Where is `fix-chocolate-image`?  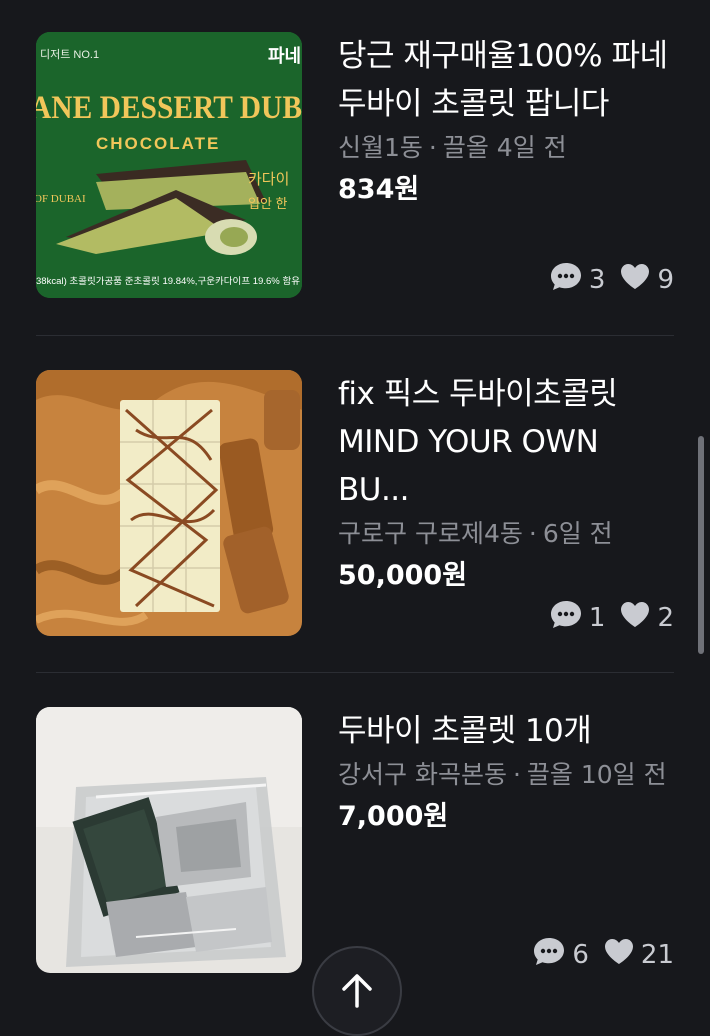
fix-chocolate-image is located at coordinates (169, 503).